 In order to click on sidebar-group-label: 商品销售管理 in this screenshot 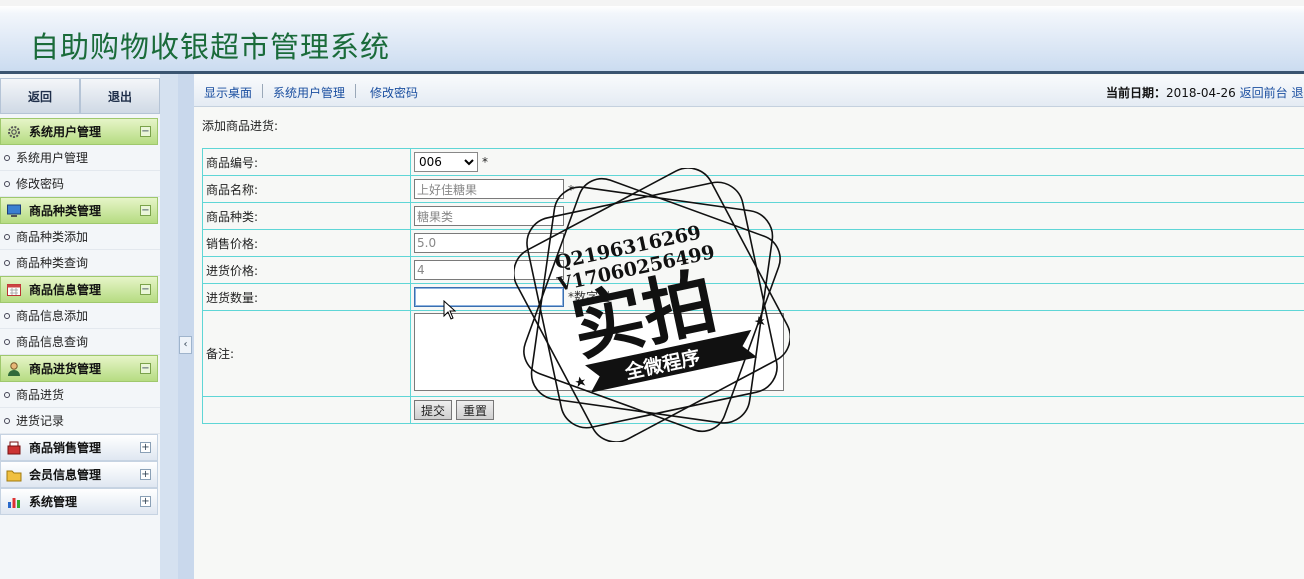, I will do `click(65, 448)`.